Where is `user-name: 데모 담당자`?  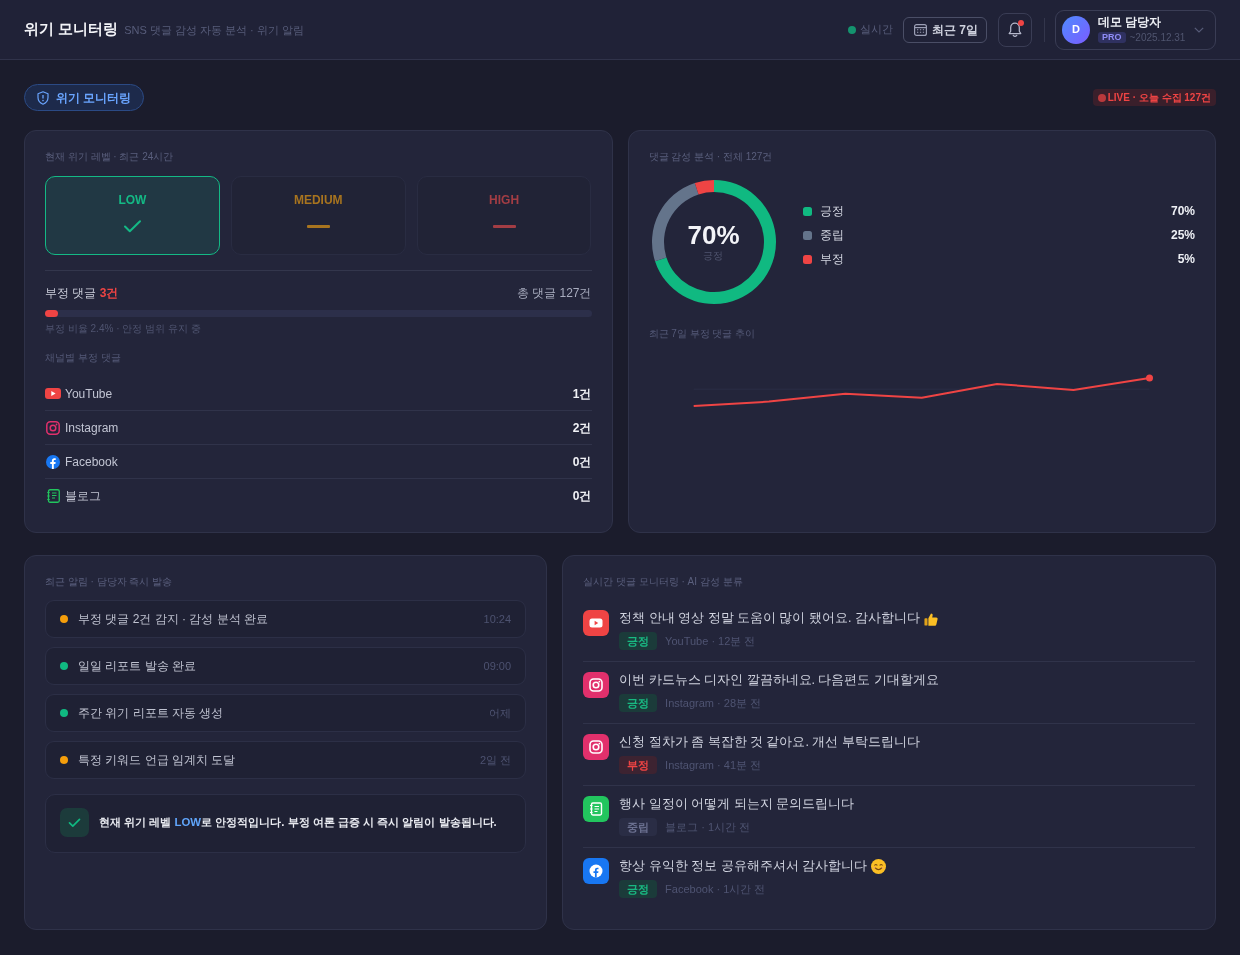 user-name: 데모 담당자 is located at coordinates (1130, 21).